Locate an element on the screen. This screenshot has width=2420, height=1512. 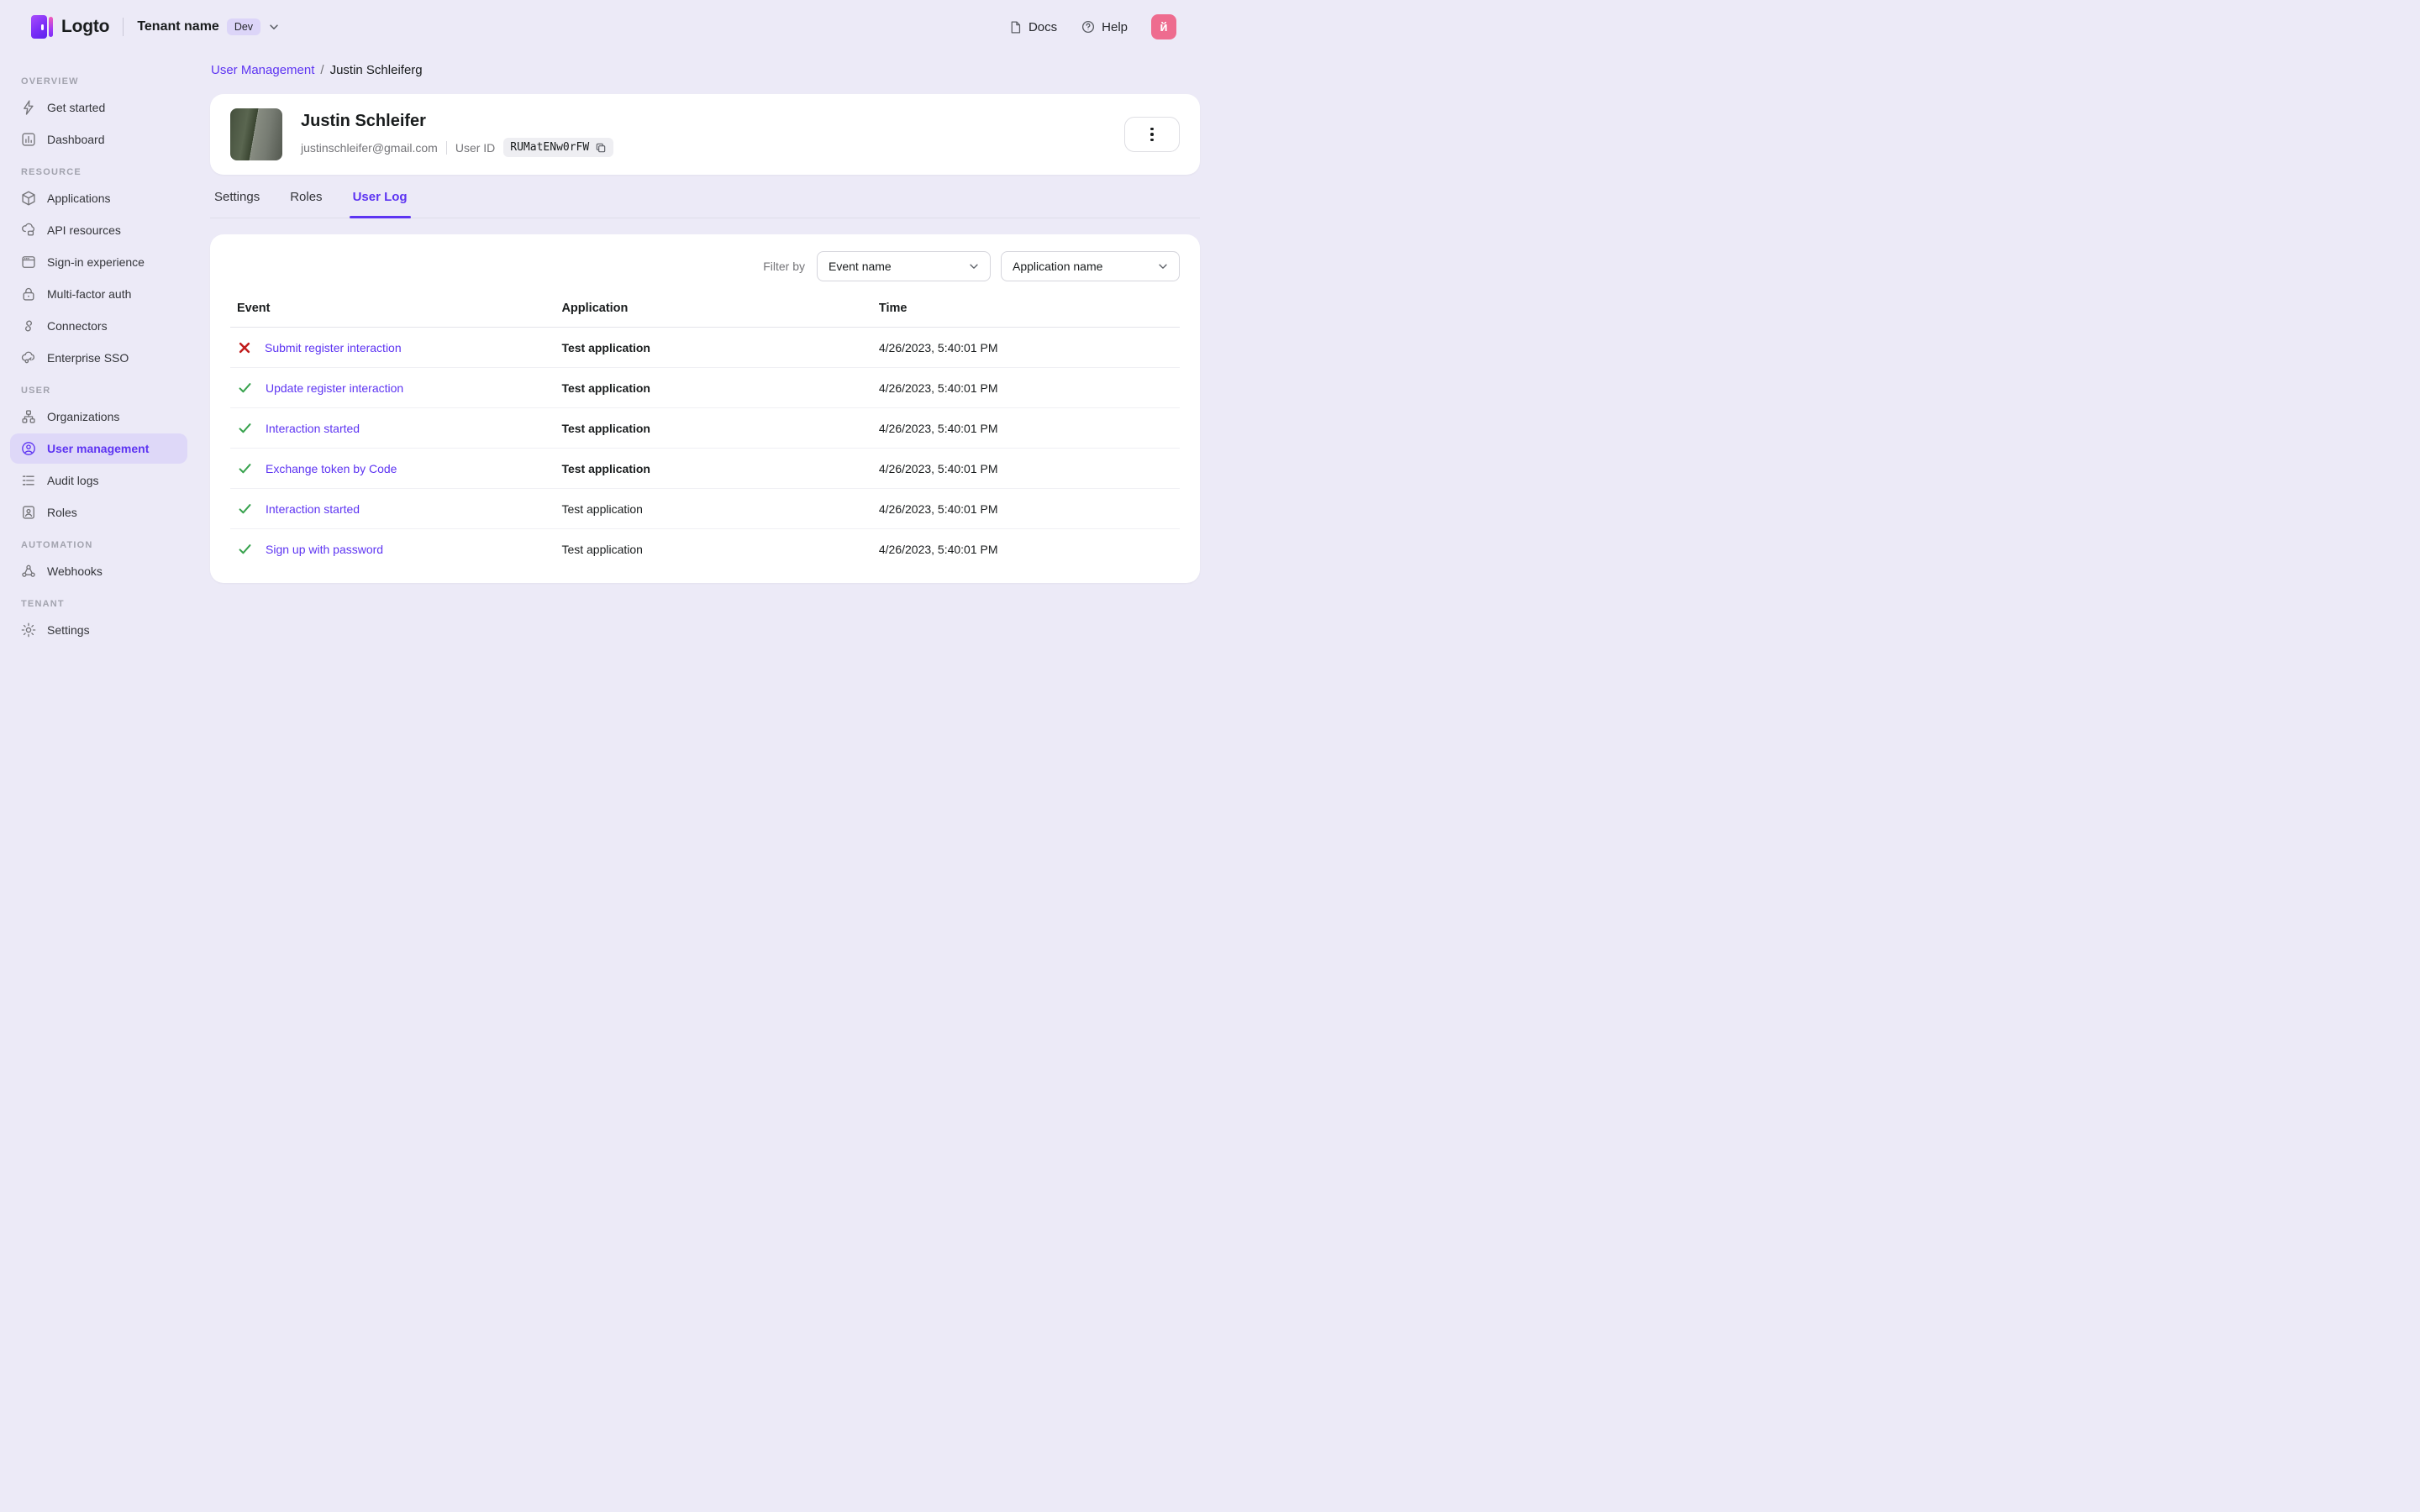
sidebar-item-multi-factor-auth: Multi-factor auth is located at coordinates (98, 294).